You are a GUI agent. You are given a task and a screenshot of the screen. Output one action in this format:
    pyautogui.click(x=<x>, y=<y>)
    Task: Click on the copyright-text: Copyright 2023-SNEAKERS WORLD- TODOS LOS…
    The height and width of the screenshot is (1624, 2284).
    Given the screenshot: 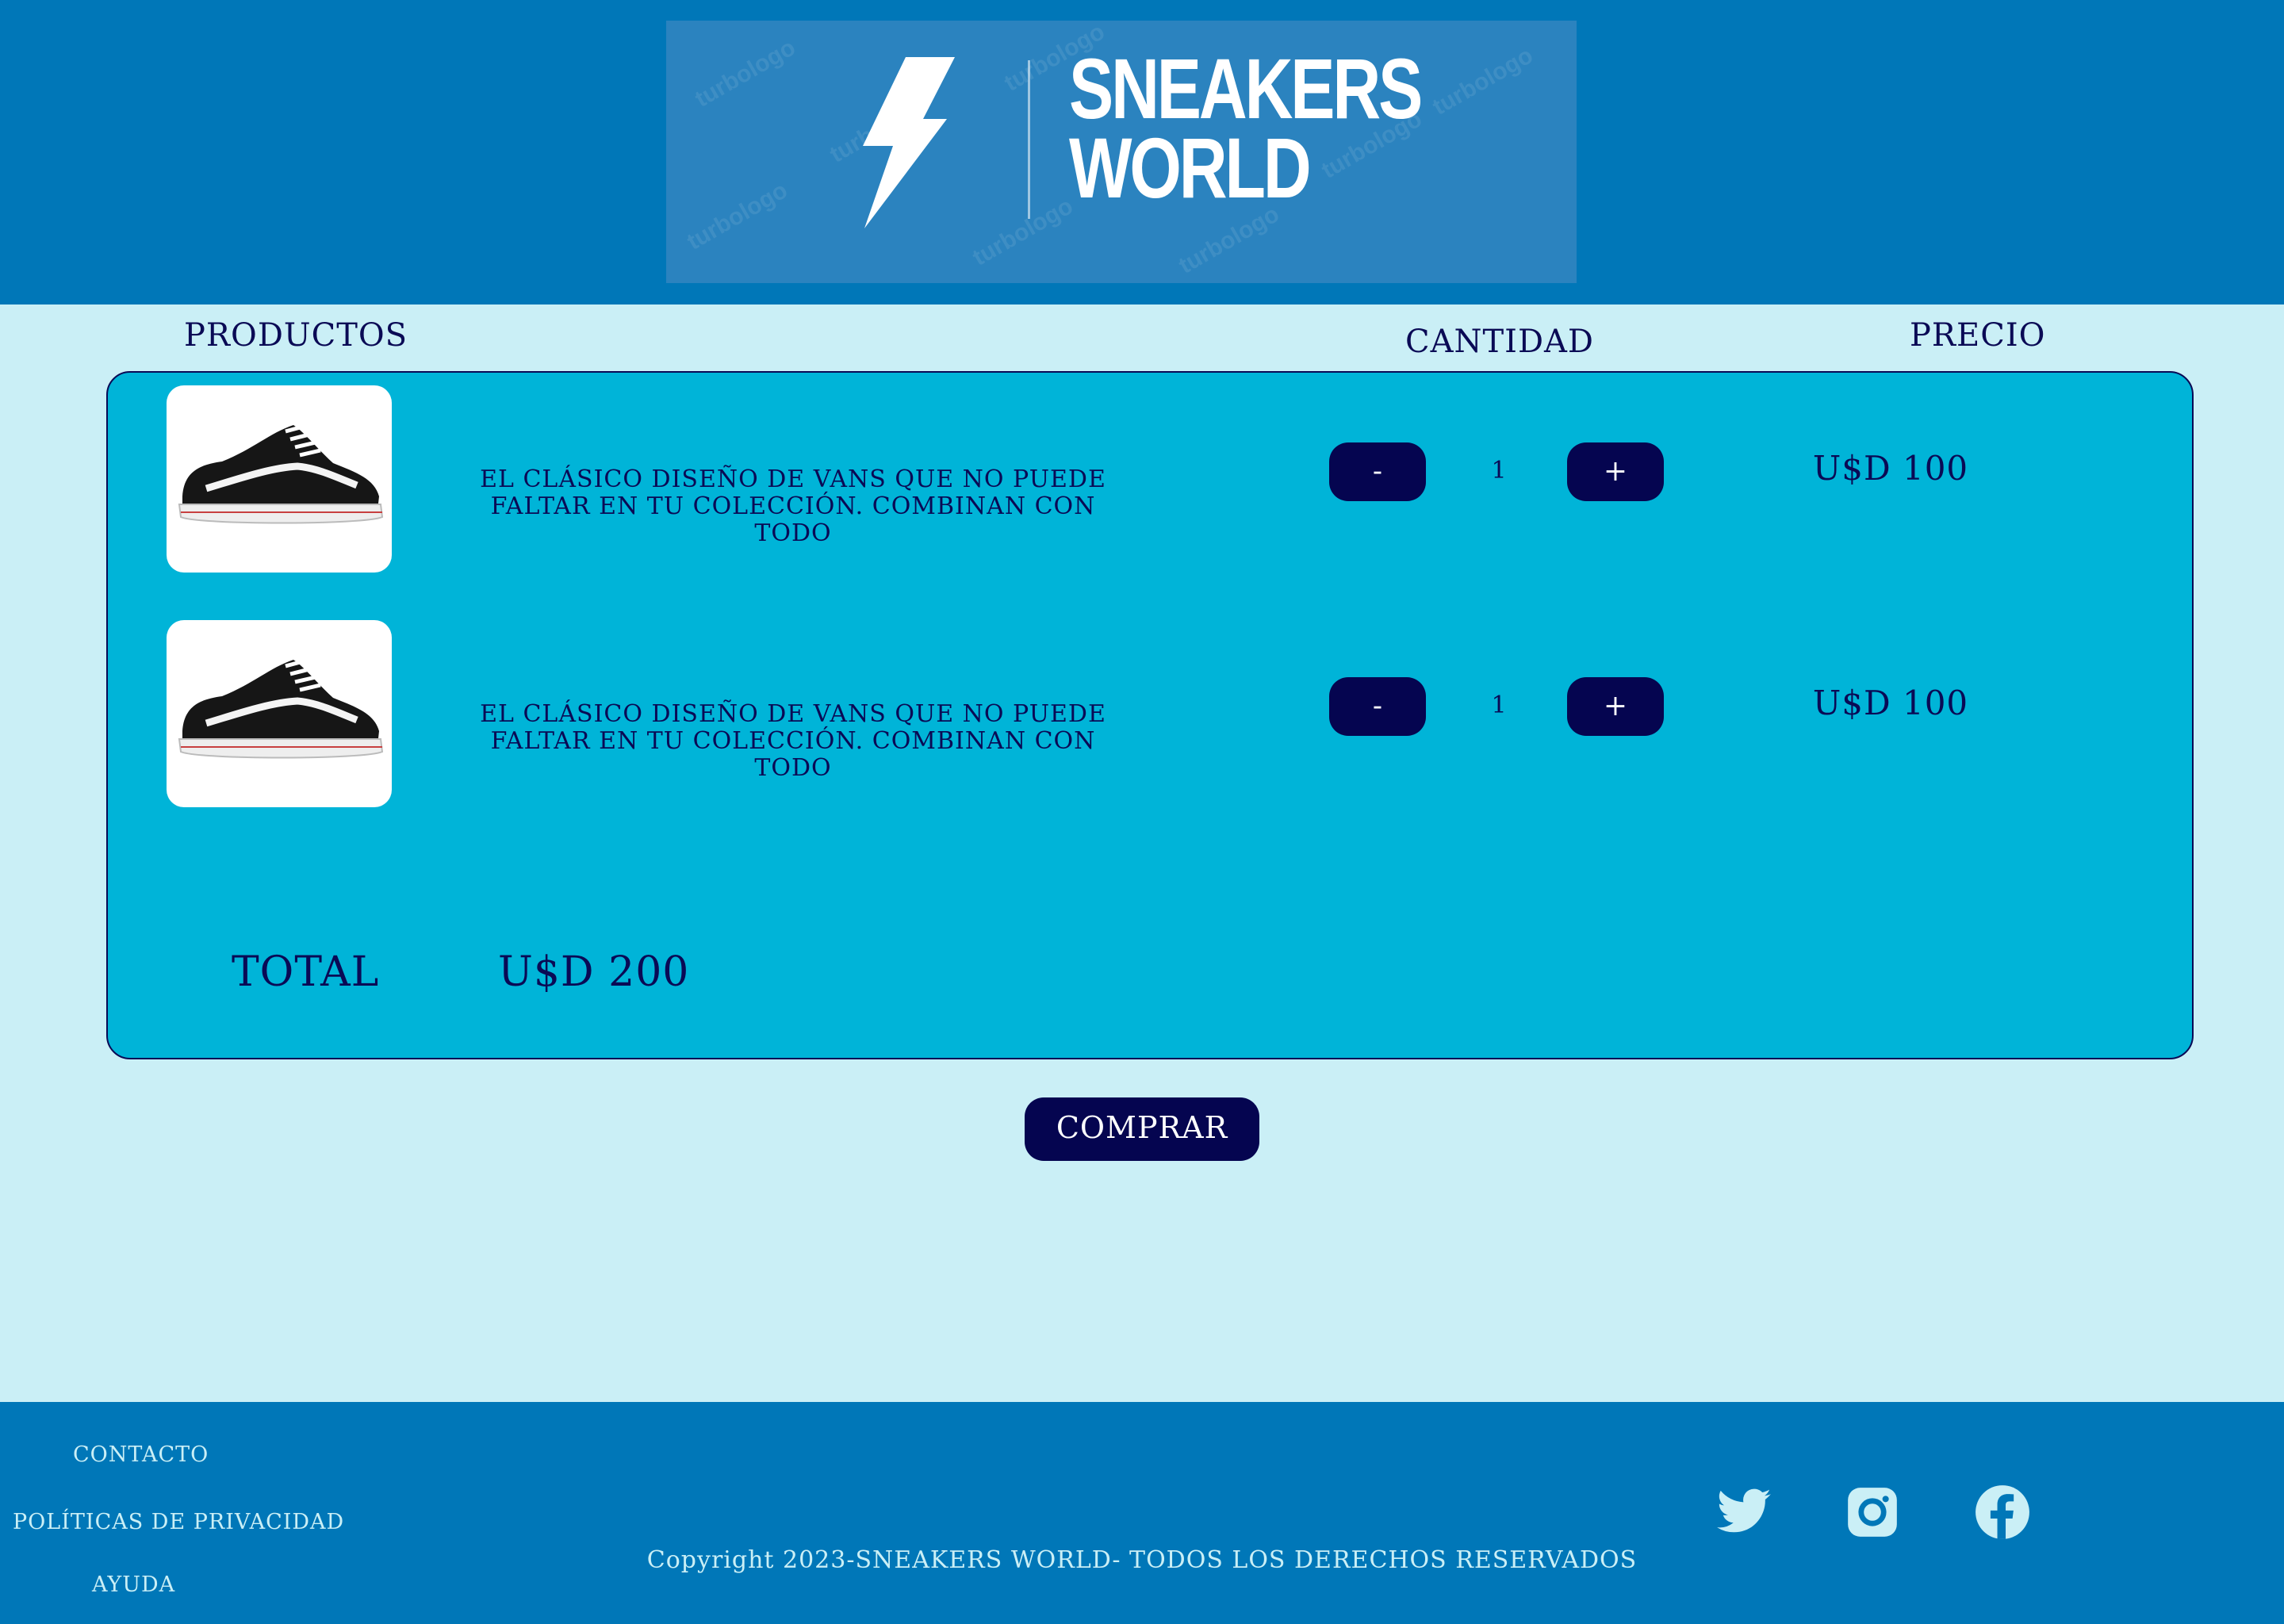 What is the action you would take?
    pyautogui.click(x=1142, y=1560)
    